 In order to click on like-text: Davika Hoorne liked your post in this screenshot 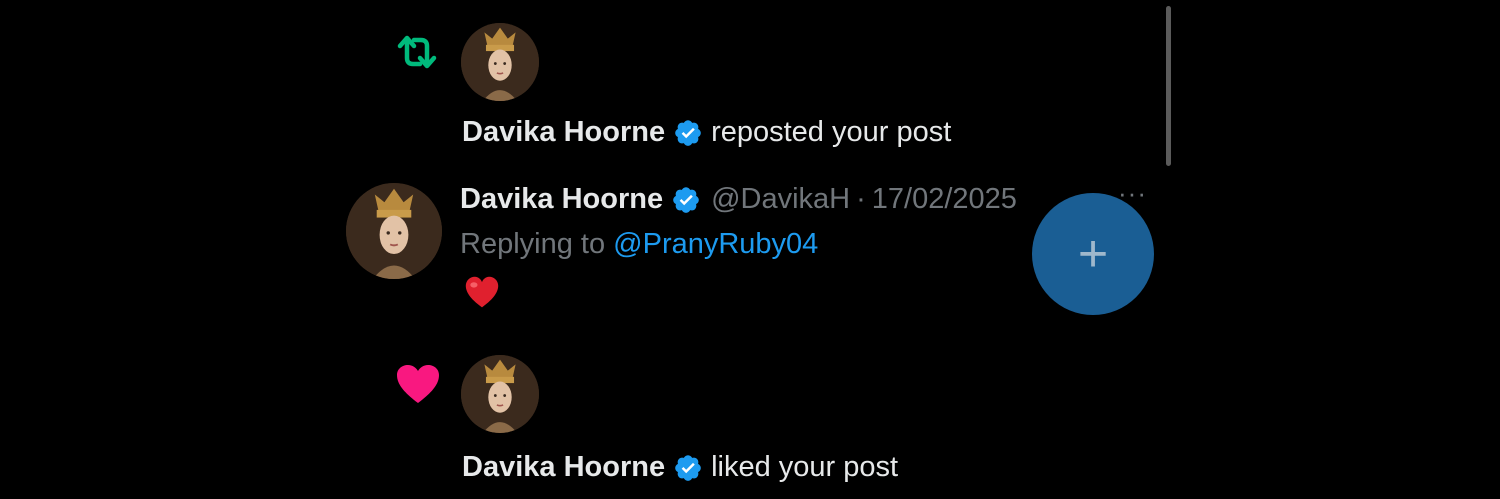, I will do `click(680, 467)`.